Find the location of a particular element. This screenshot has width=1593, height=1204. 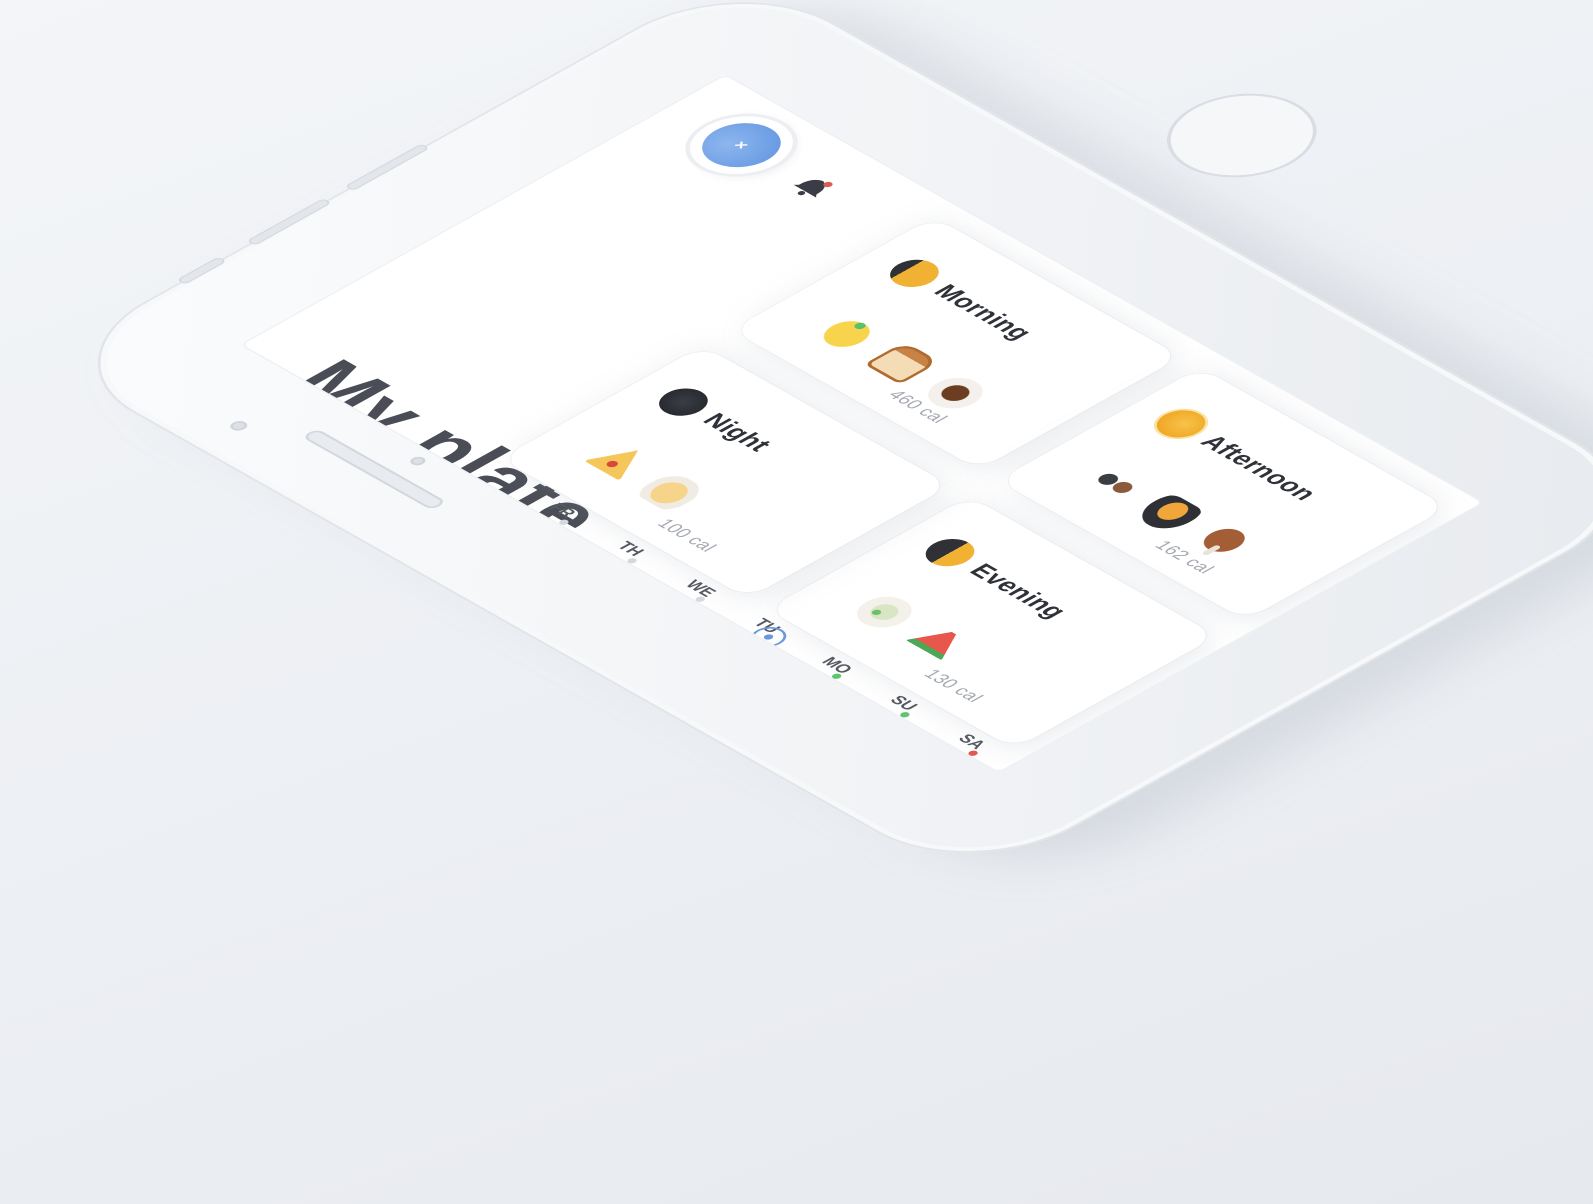

meal-period-label: Morning is located at coordinates (983, 312).